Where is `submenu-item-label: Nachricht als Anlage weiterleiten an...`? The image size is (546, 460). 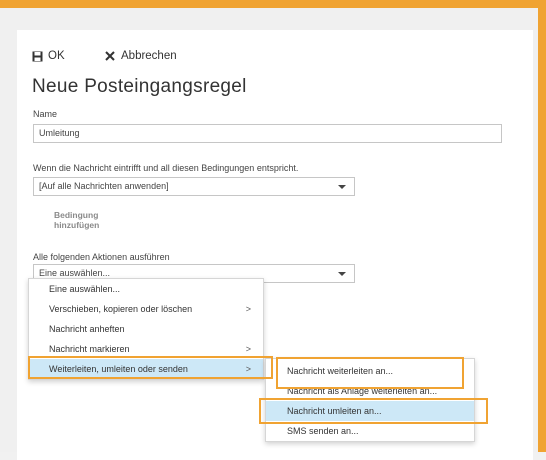
submenu-item-label: Nachricht als Anlage weiterleiten an... is located at coordinates (362, 391).